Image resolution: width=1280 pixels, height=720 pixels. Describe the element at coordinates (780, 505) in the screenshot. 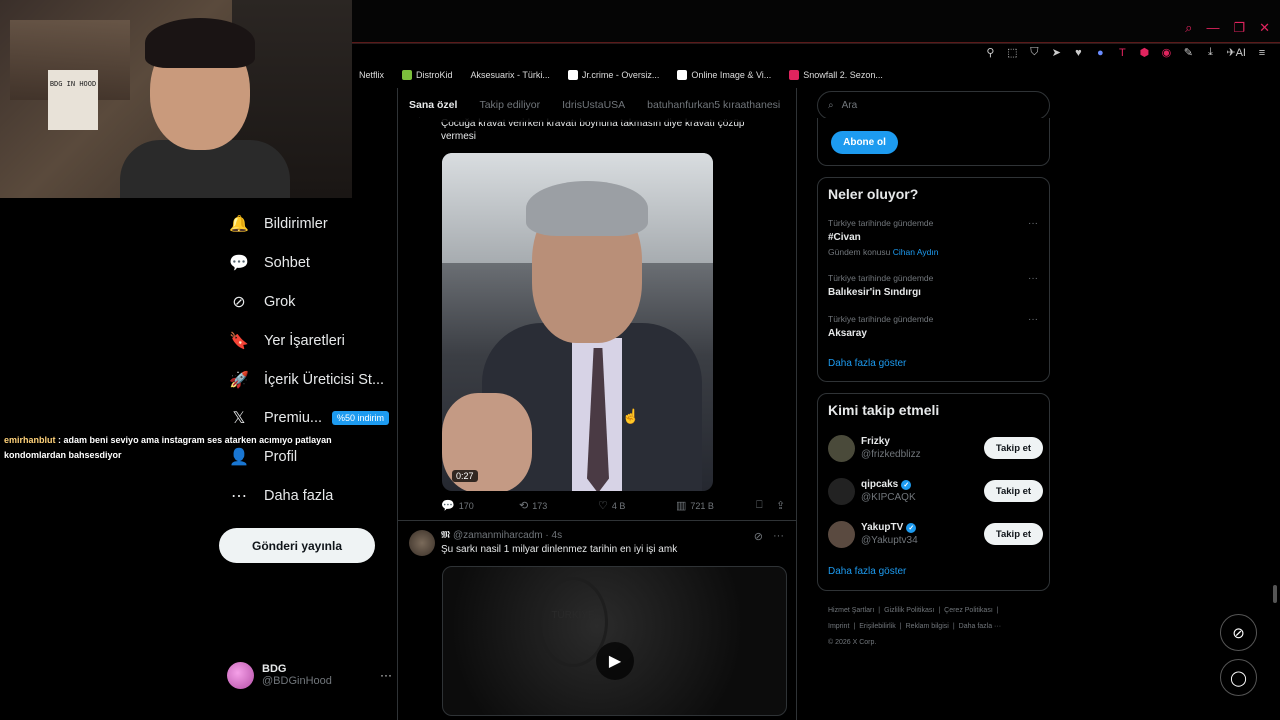

I see `share-button: ⇪` at that location.